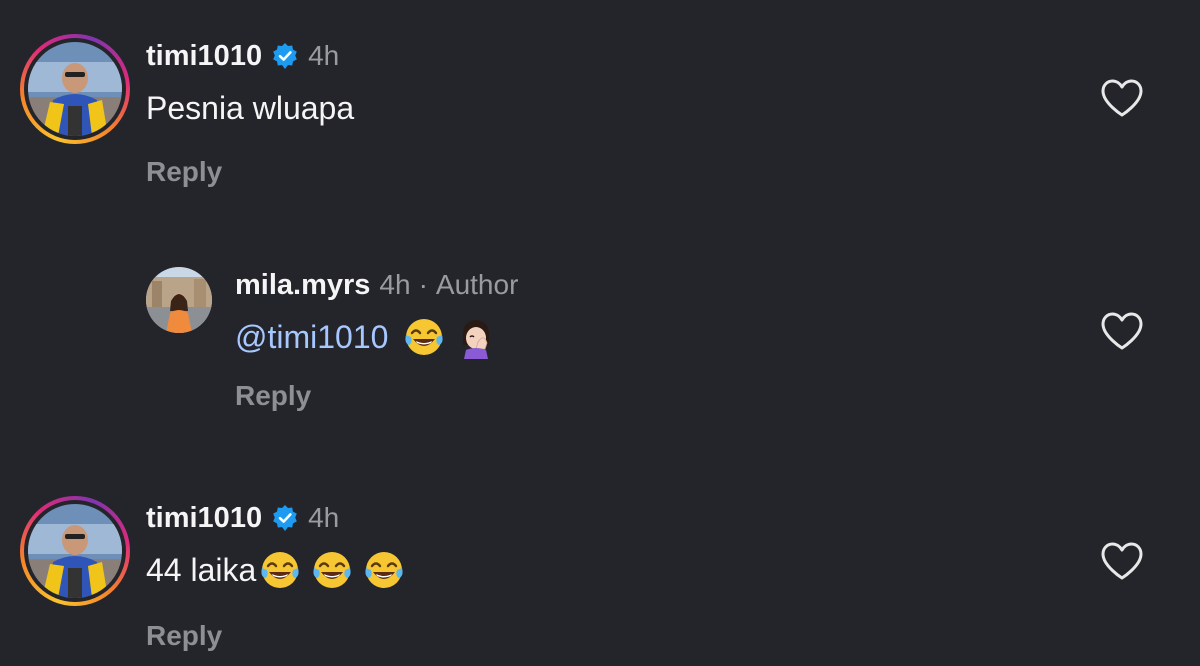 The height and width of the screenshot is (666, 1200). I want to click on comment-text: 44 laika, so click(276, 570).